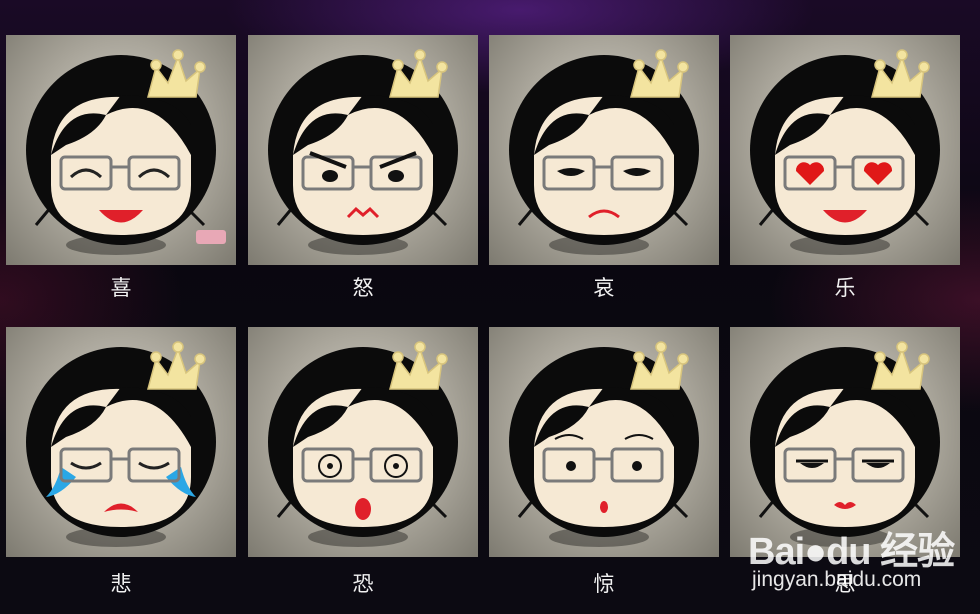  I want to click on emotion-label: 悲, so click(121, 584).